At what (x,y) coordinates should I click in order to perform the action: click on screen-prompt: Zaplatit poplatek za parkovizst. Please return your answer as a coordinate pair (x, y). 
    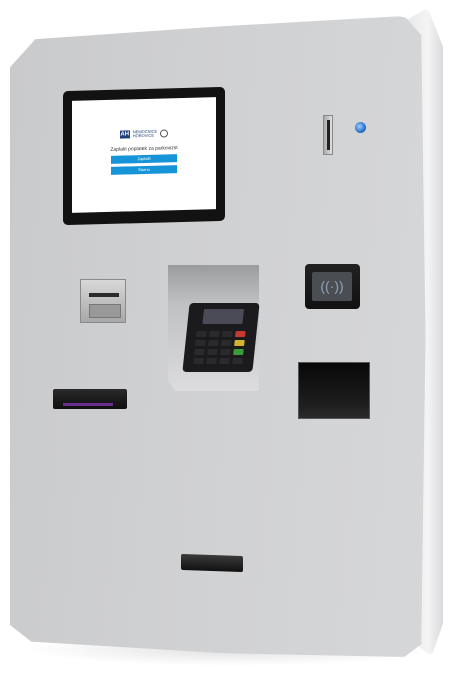
    Looking at the image, I should click on (144, 149).